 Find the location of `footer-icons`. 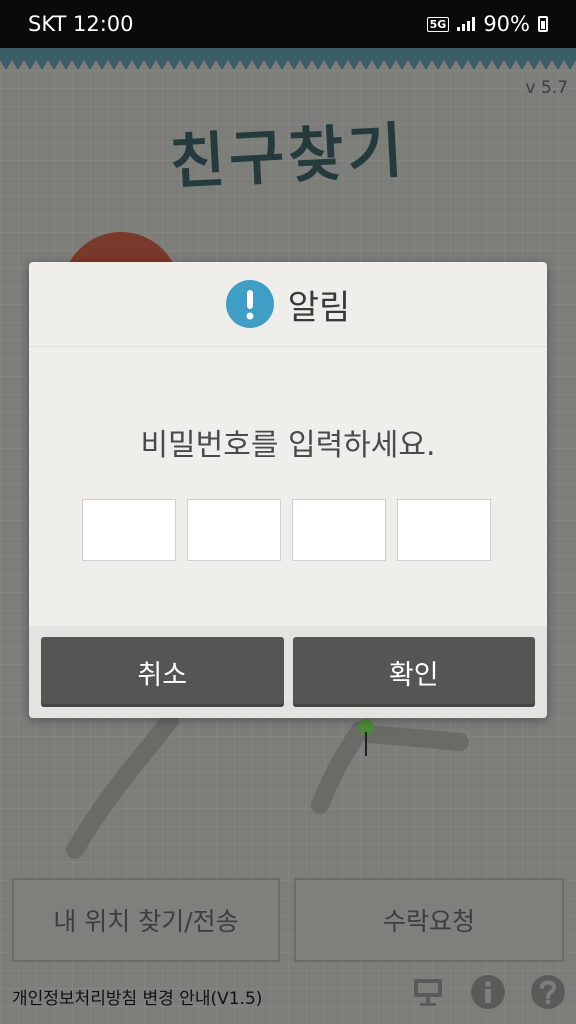

footer-icons is located at coordinates (488, 992).